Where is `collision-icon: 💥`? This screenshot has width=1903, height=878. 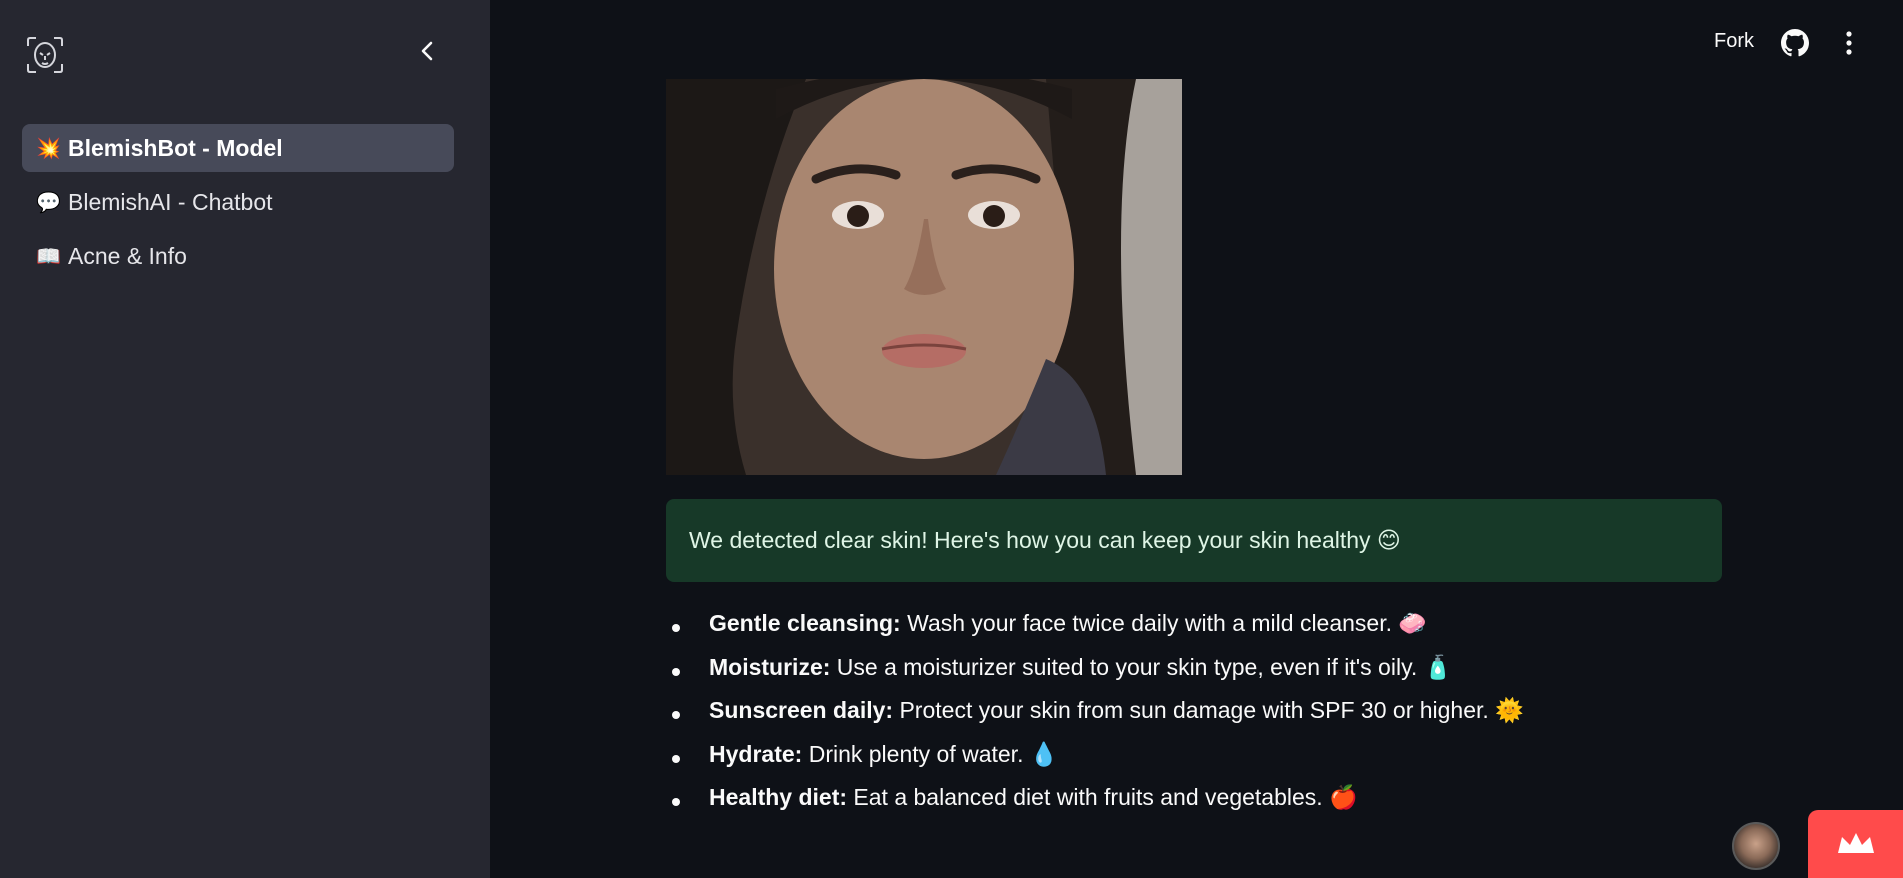
collision-icon: 💥 is located at coordinates (48, 148).